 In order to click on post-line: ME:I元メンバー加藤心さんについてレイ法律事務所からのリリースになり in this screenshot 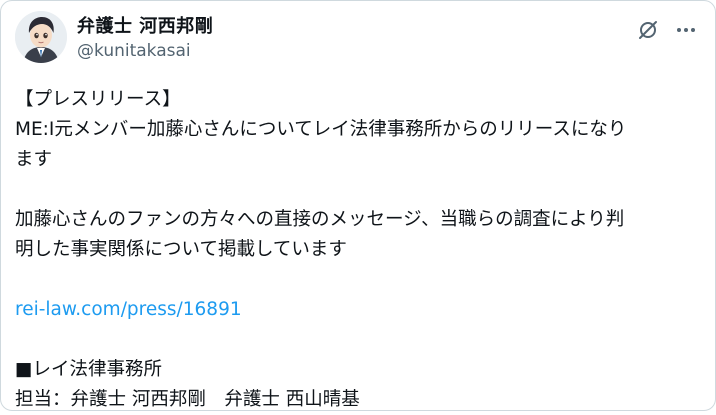, I will do `click(321, 129)`.